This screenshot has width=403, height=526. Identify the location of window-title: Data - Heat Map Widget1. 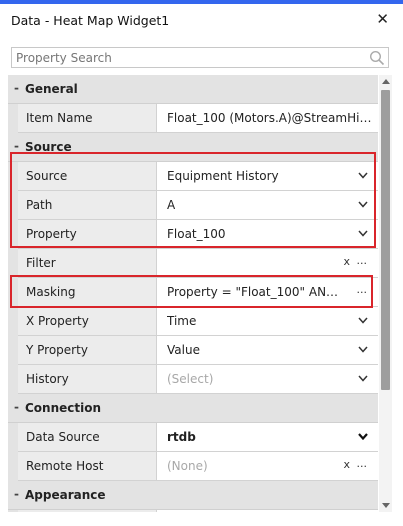
(90, 20).